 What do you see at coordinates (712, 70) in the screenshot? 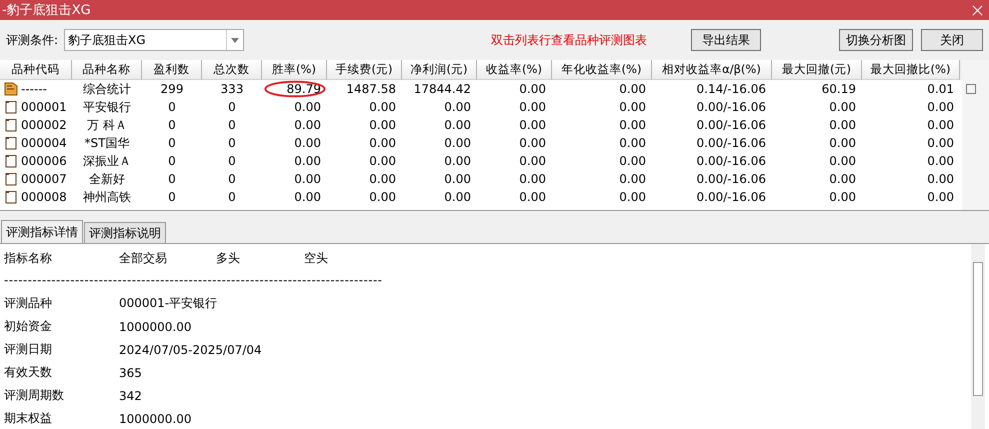
I see `column-header: 相对收益率α/β(%)` at bounding box center [712, 70].